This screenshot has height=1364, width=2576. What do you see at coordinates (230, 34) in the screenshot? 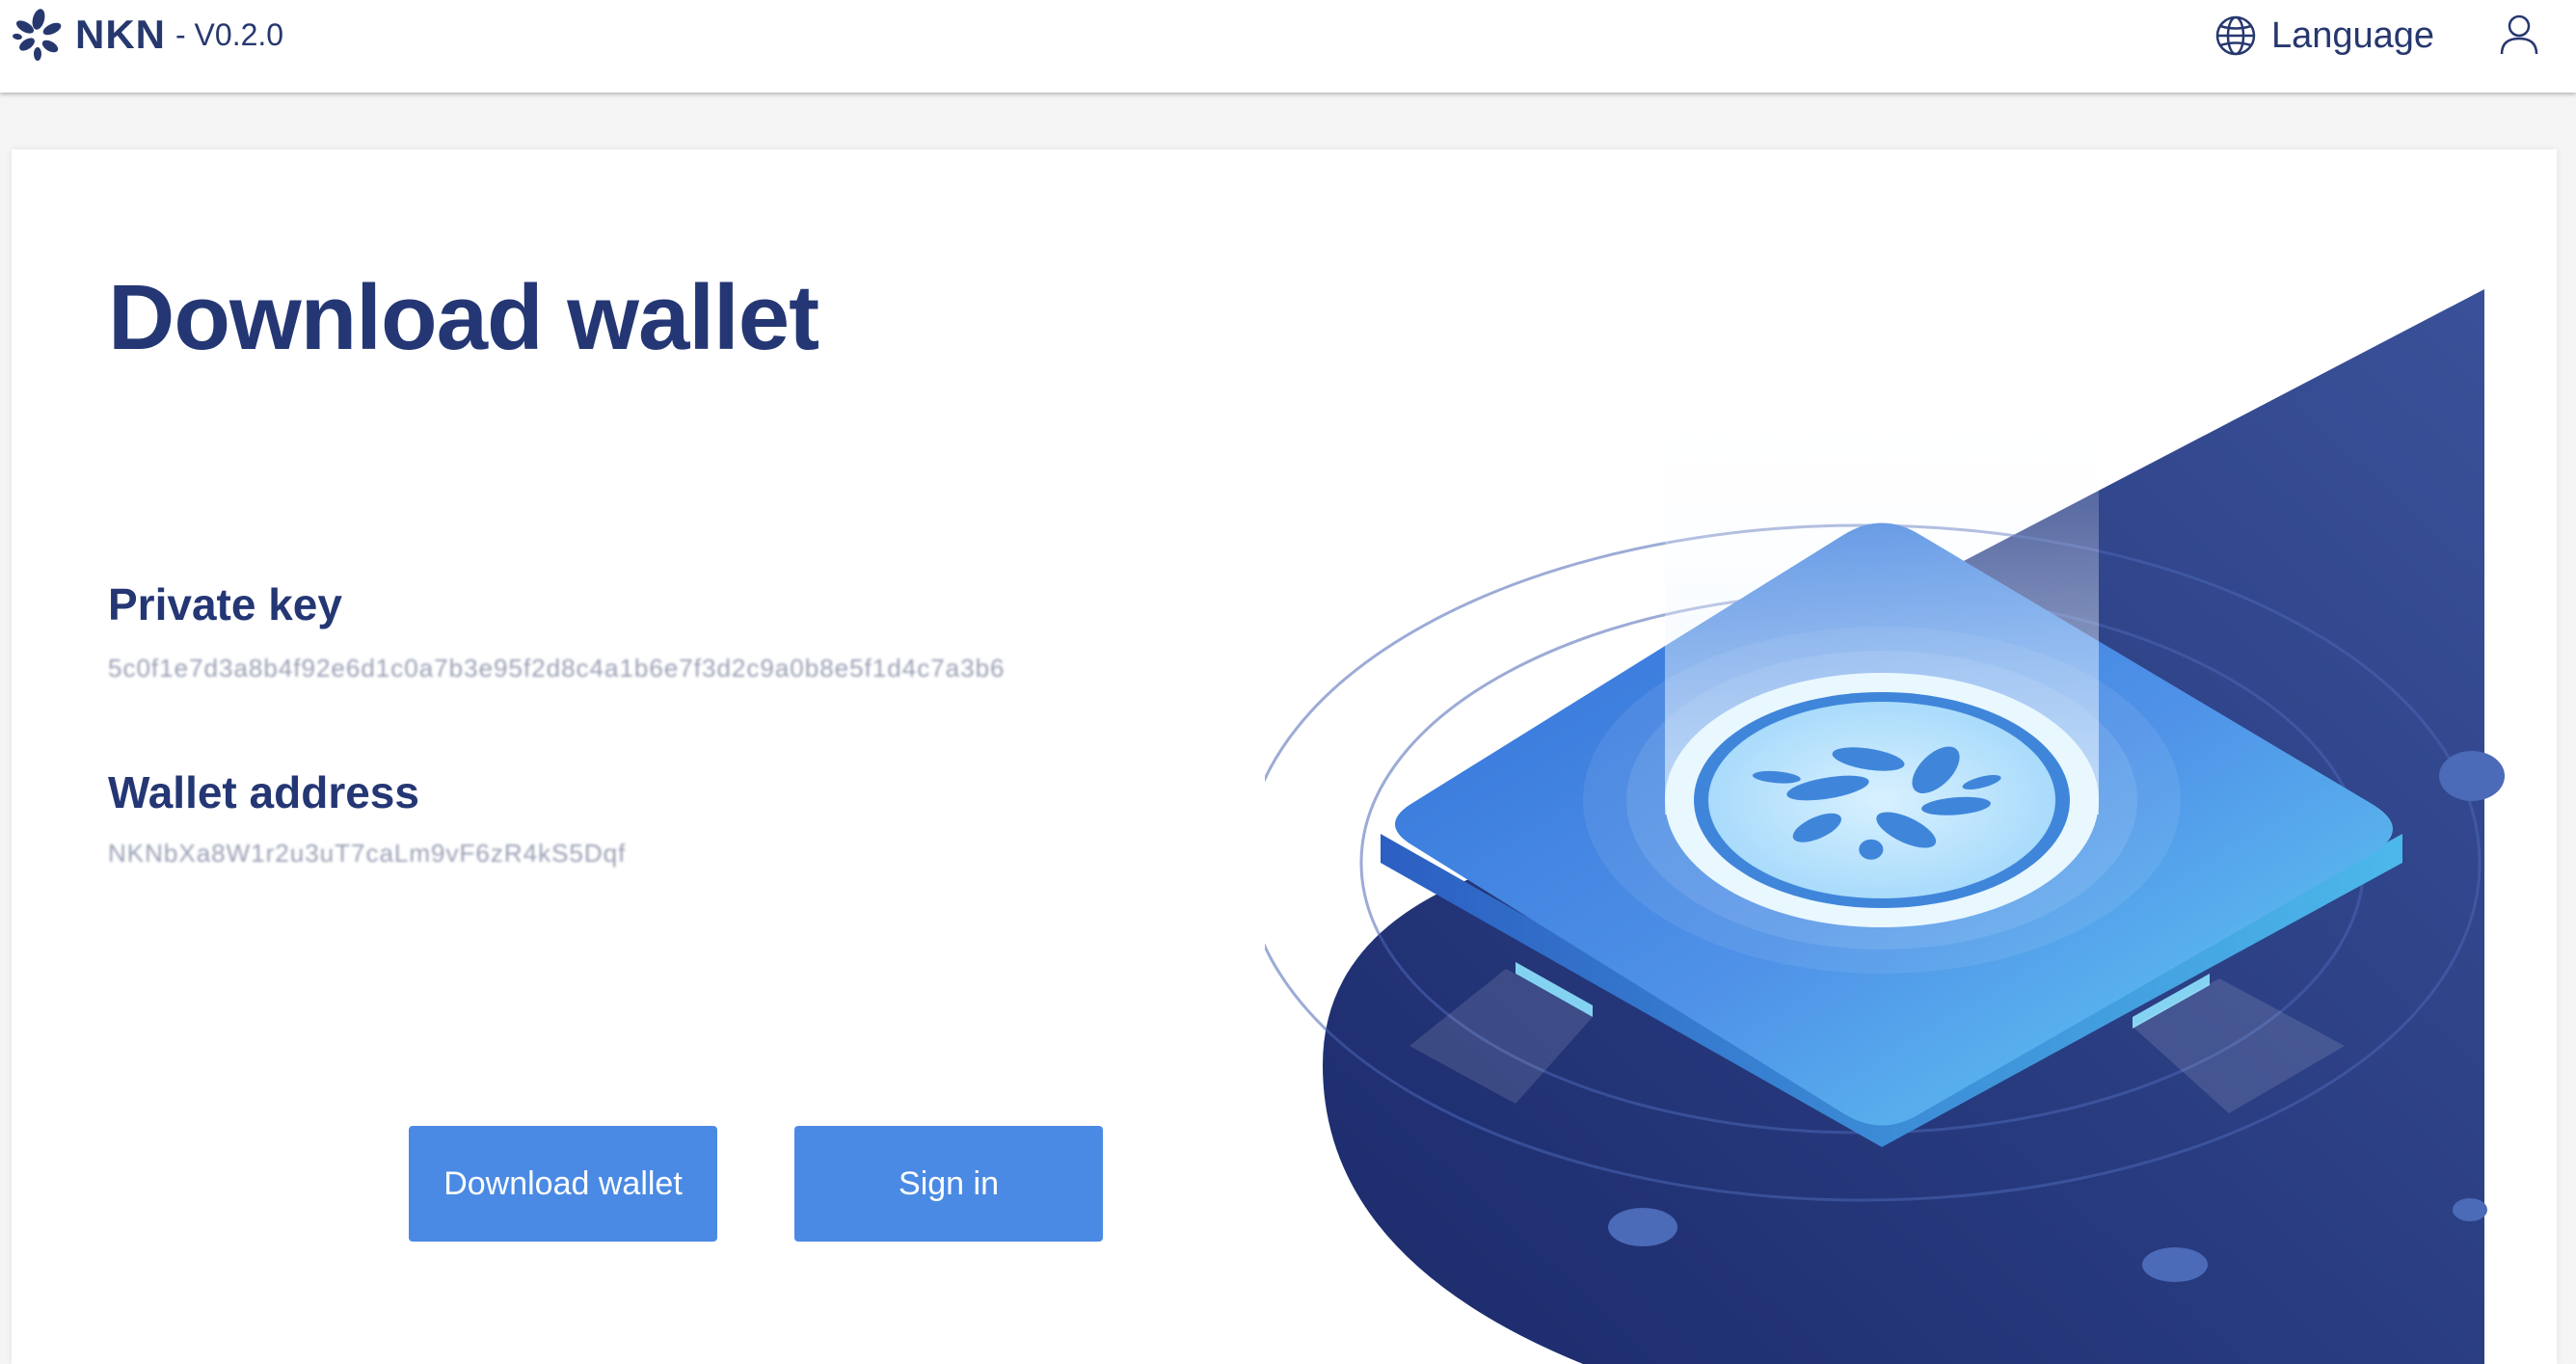
I see `app-version: - V0.2.0` at bounding box center [230, 34].